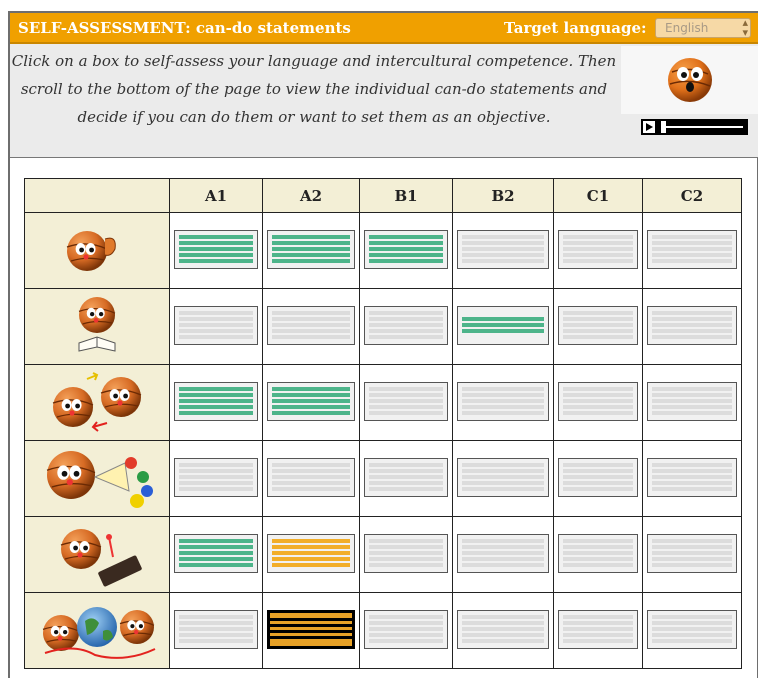 This screenshot has height=678, width=760. I want to click on play-button, so click(649, 127).